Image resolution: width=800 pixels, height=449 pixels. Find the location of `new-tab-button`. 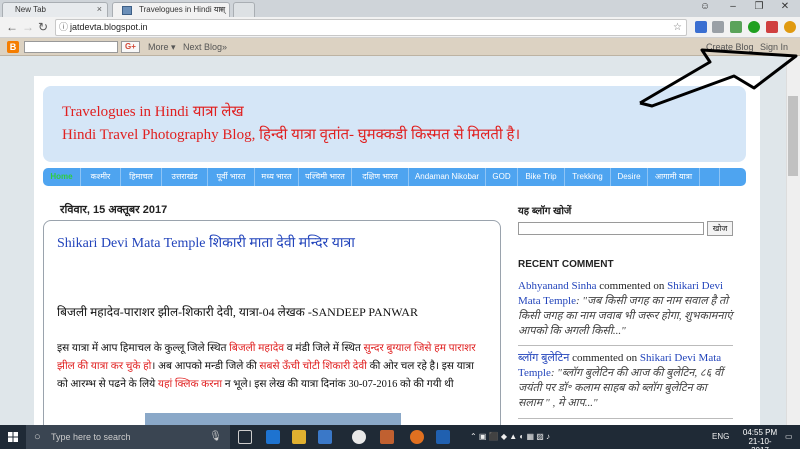

new-tab-button is located at coordinates (244, 9).